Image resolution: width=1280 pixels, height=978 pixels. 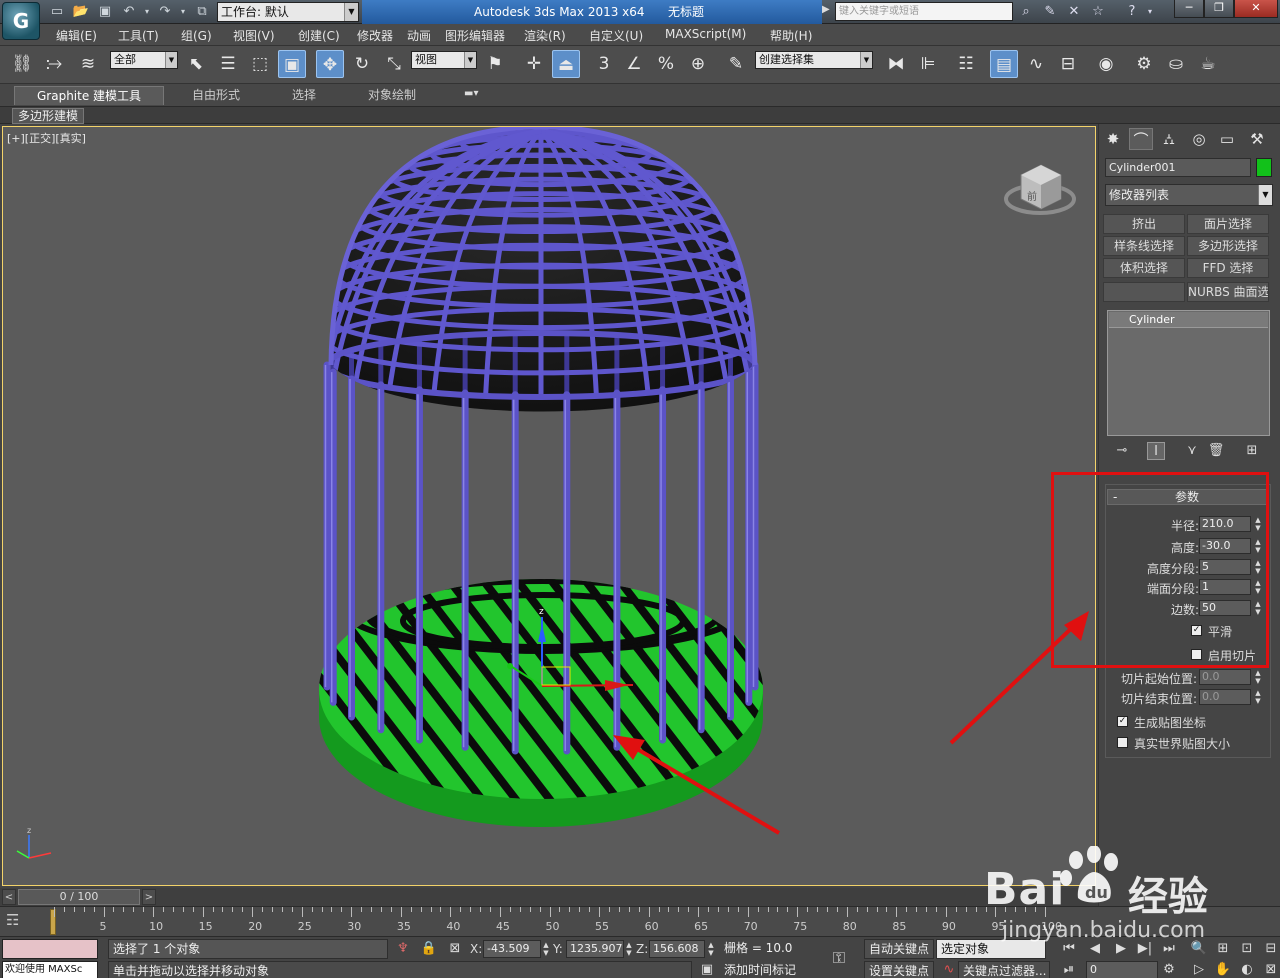 What do you see at coordinates (147, 11) in the screenshot?
I see `undo-dropdown-icon: ▾` at bounding box center [147, 11].